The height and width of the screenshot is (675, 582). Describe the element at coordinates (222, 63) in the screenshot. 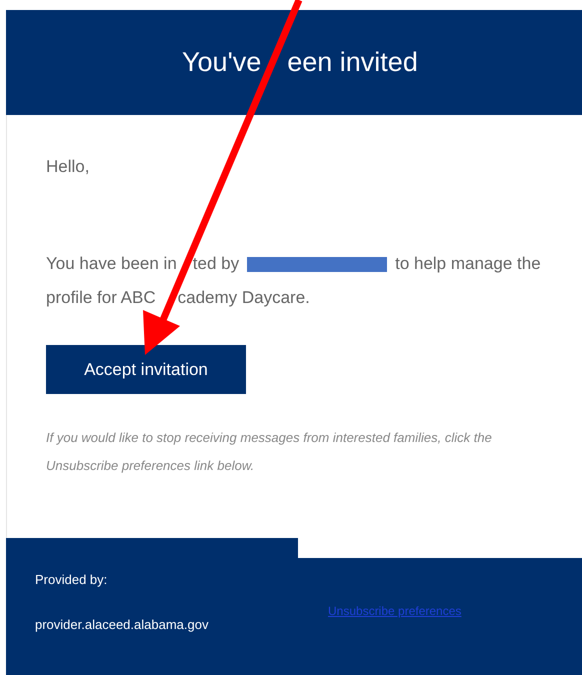

I see `email-title: You've` at that location.